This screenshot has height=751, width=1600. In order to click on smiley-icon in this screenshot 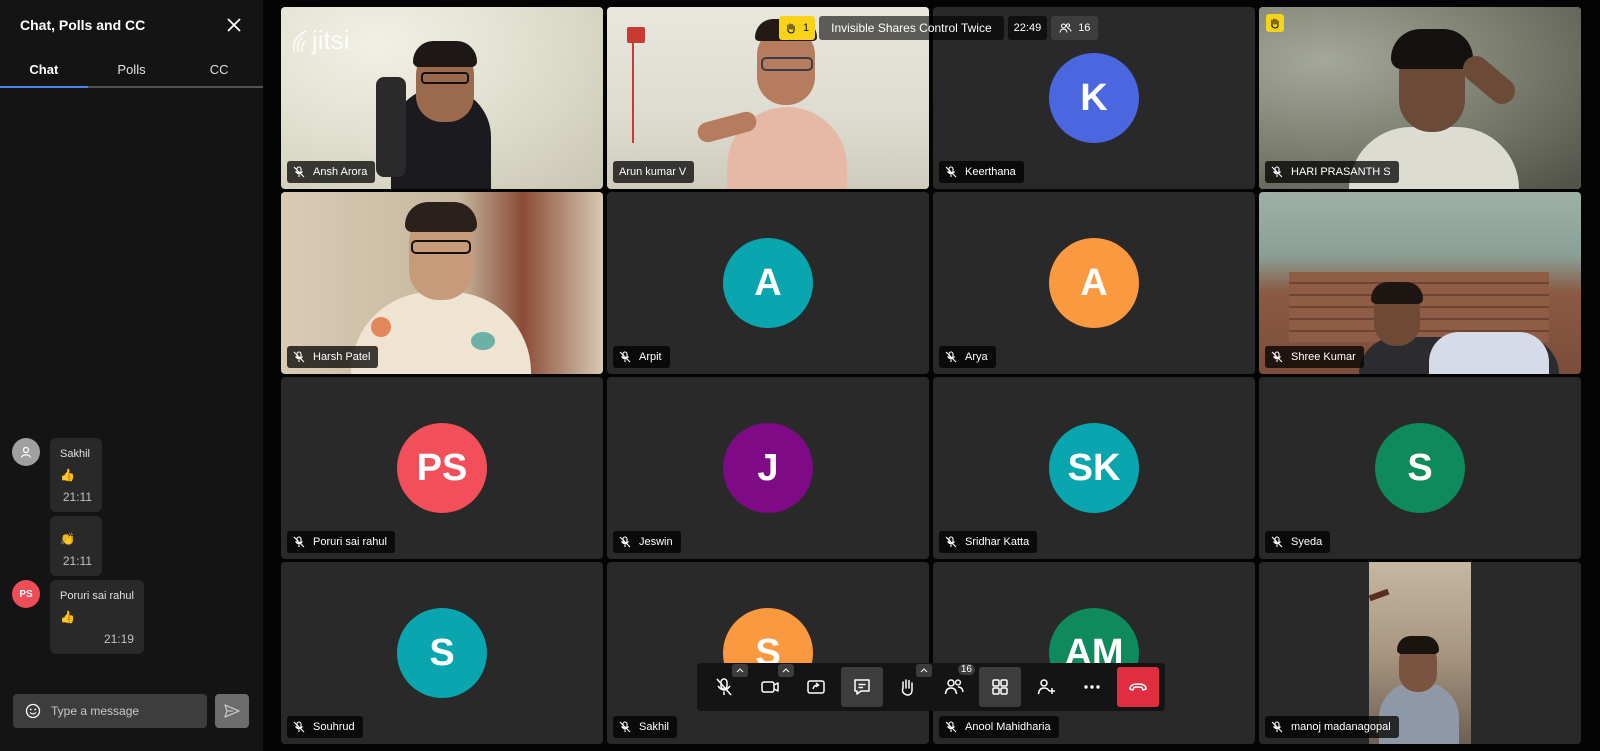, I will do `click(33, 711)`.